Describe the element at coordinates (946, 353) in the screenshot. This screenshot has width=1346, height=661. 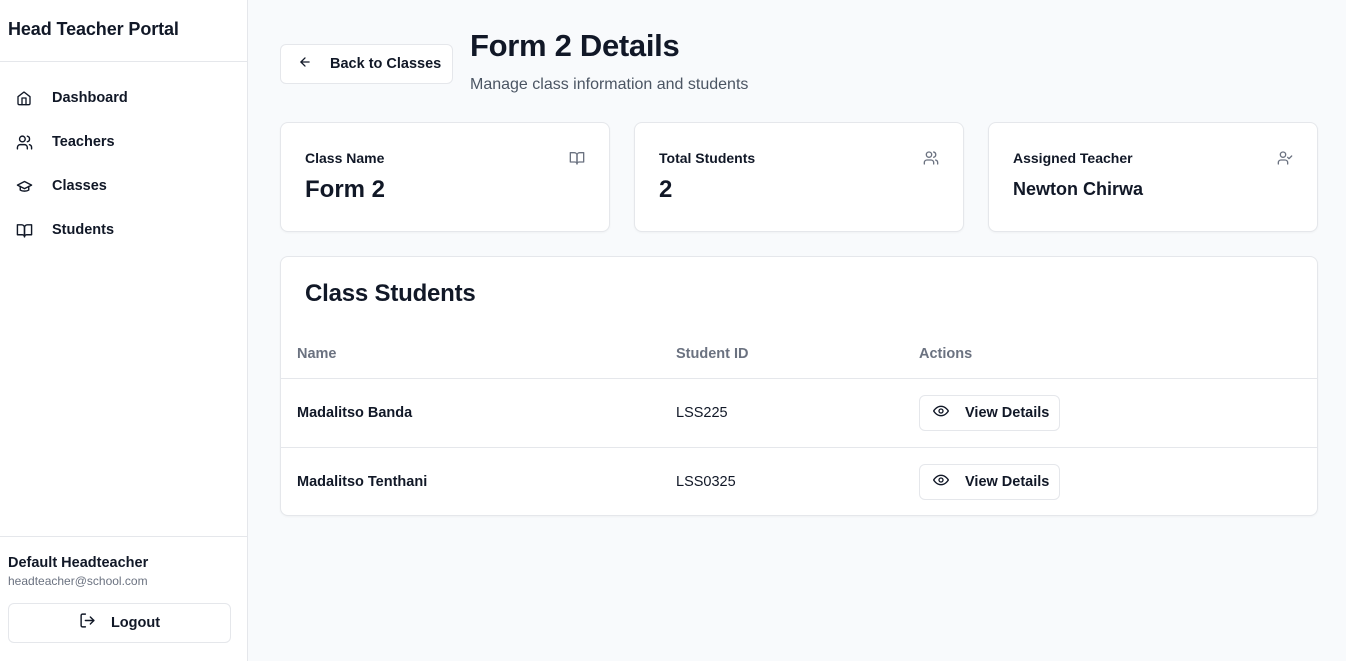
I see `column-header-actions: Actions` at that location.